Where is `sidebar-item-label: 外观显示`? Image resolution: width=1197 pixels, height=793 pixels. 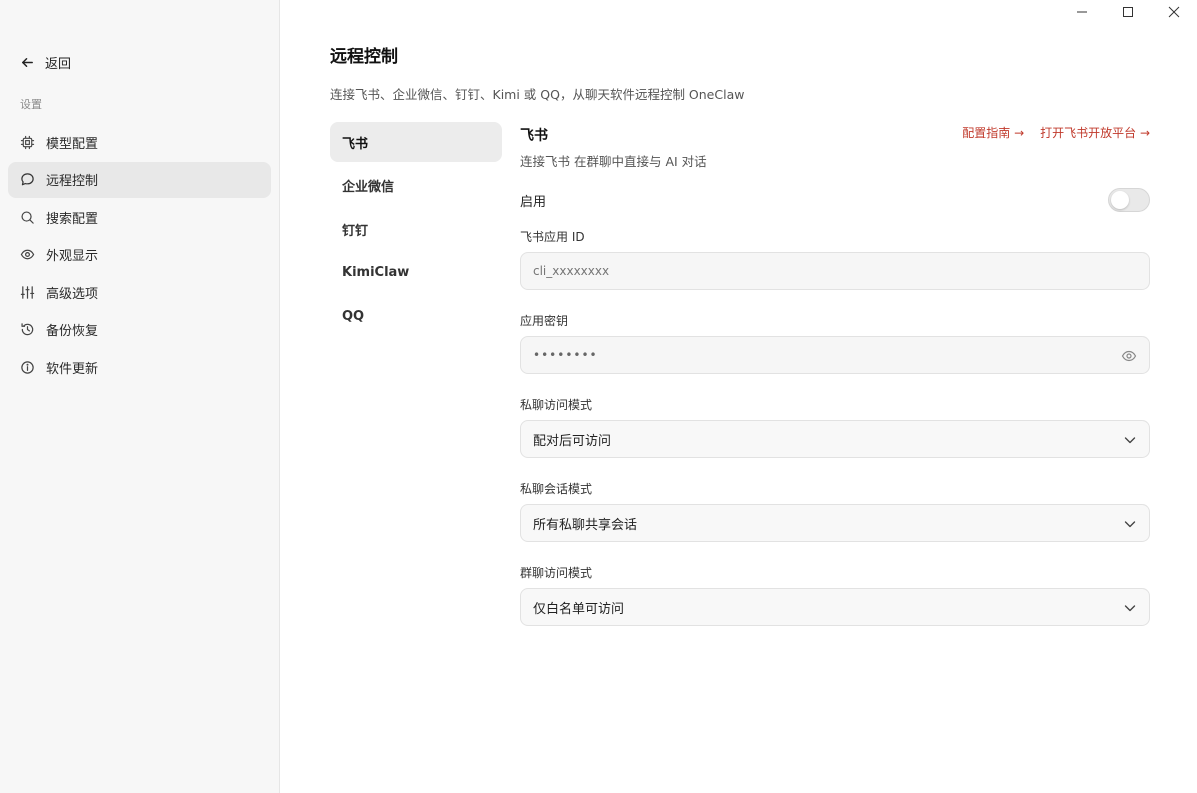
sidebar-item-label: 外观显示 is located at coordinates (72, 256).